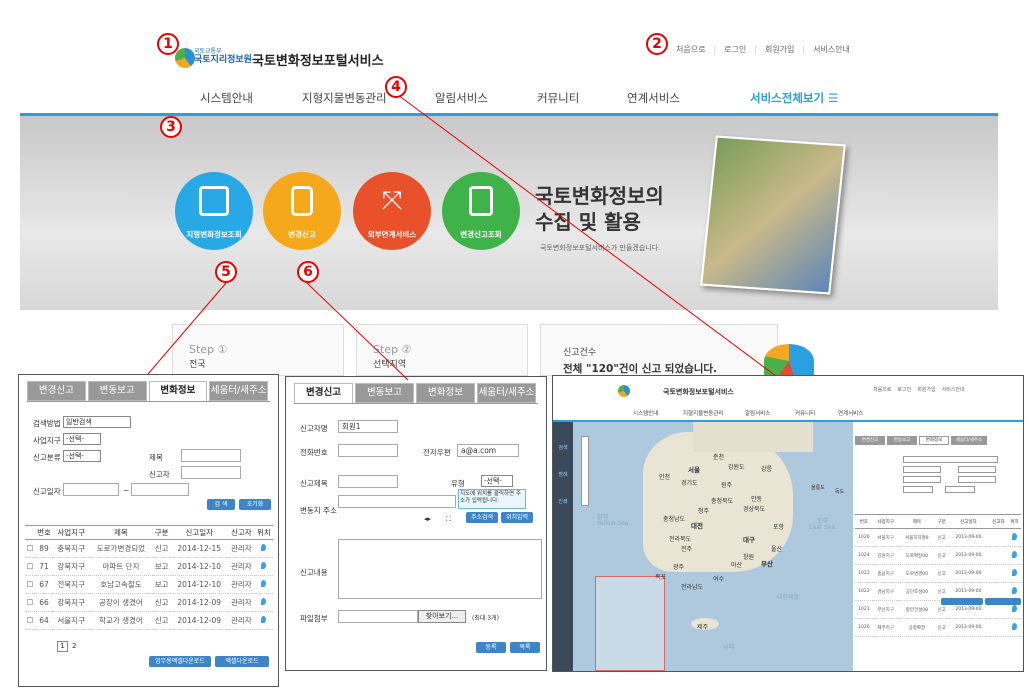 This screenshot has width=1028, height=698. I want to click on location-input-button: 위치입력, so click(517, 517).